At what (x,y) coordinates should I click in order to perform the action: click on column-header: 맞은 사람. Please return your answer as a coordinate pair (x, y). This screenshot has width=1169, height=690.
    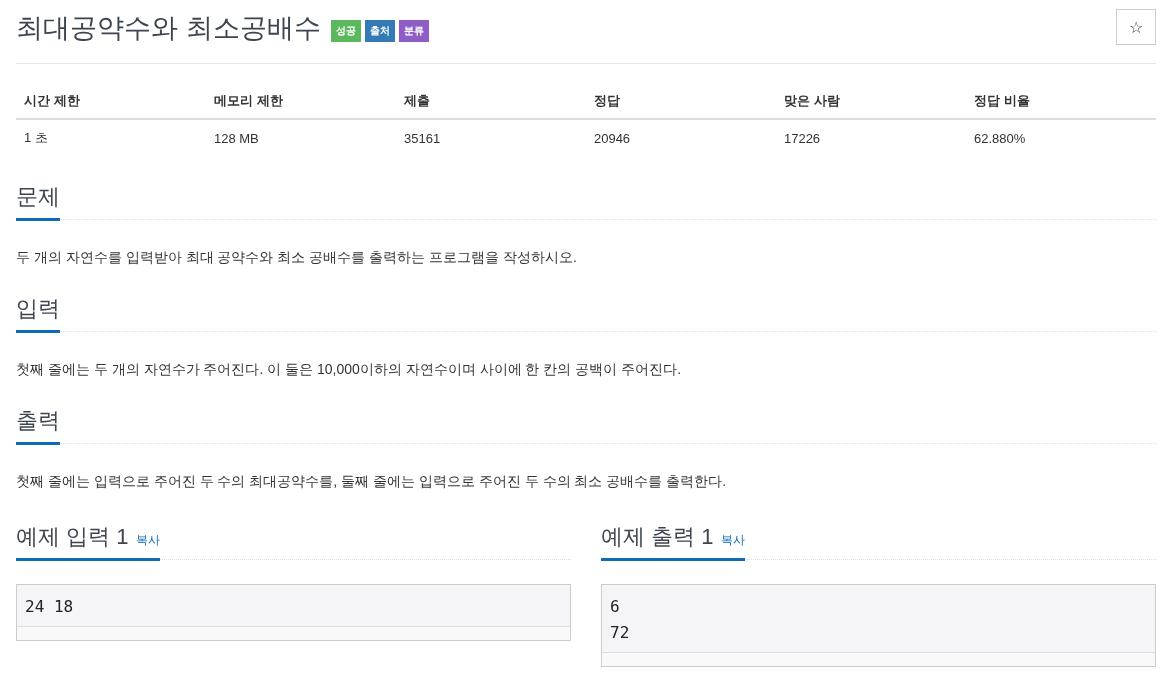
    Looking at the image, I should click on (870, 101).